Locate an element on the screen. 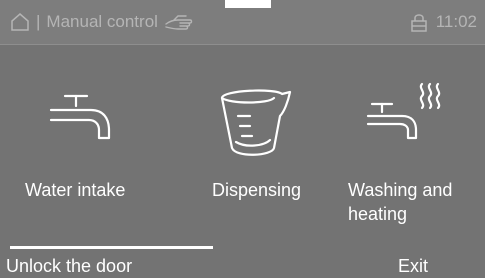  page-title: Manual control is located at coordinates (102, 21).